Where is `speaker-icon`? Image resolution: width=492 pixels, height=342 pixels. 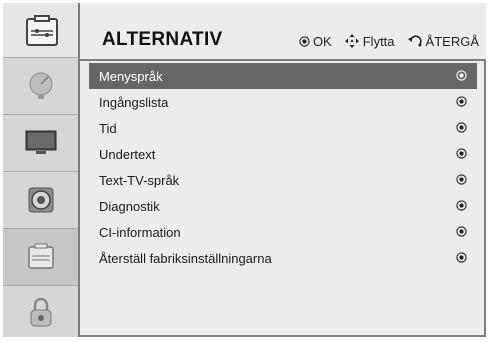 speaker-icon is located at coordinates (40, 200).